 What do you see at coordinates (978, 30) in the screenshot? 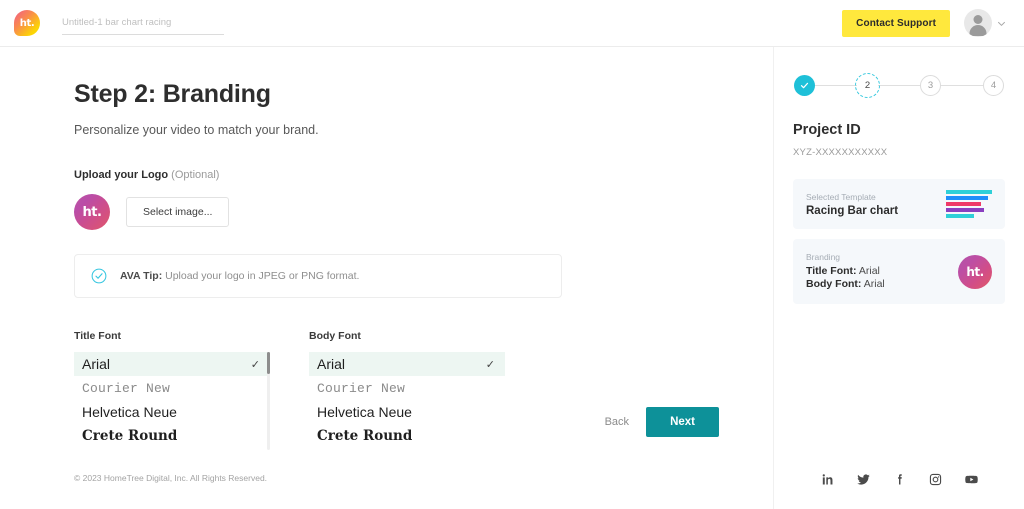
I see `avatar-body-shape` at bounding box center [978, 30].